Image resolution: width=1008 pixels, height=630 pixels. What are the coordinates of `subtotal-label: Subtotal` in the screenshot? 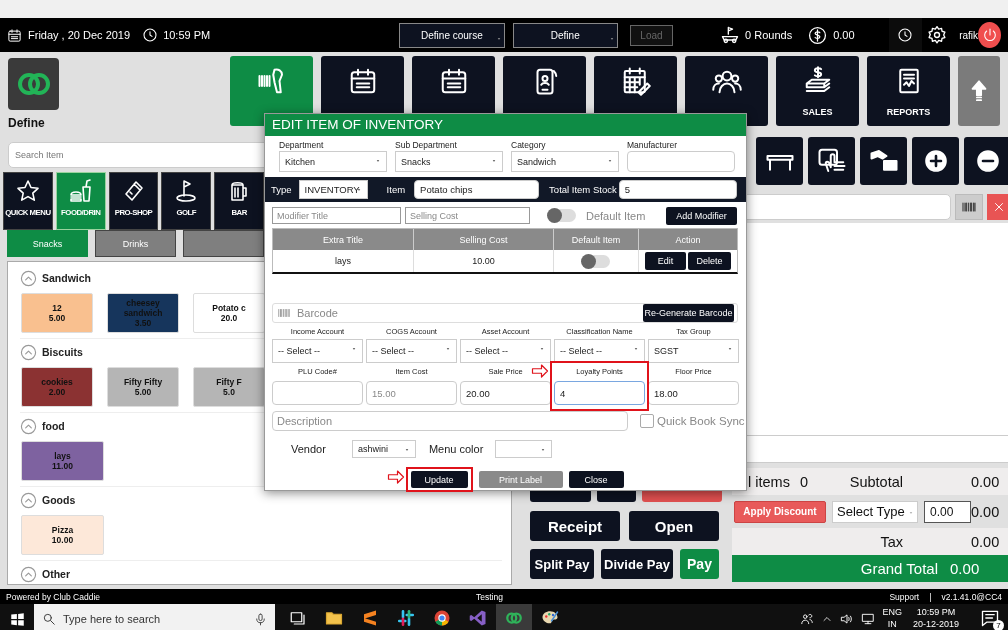 It's located at (876, 481).